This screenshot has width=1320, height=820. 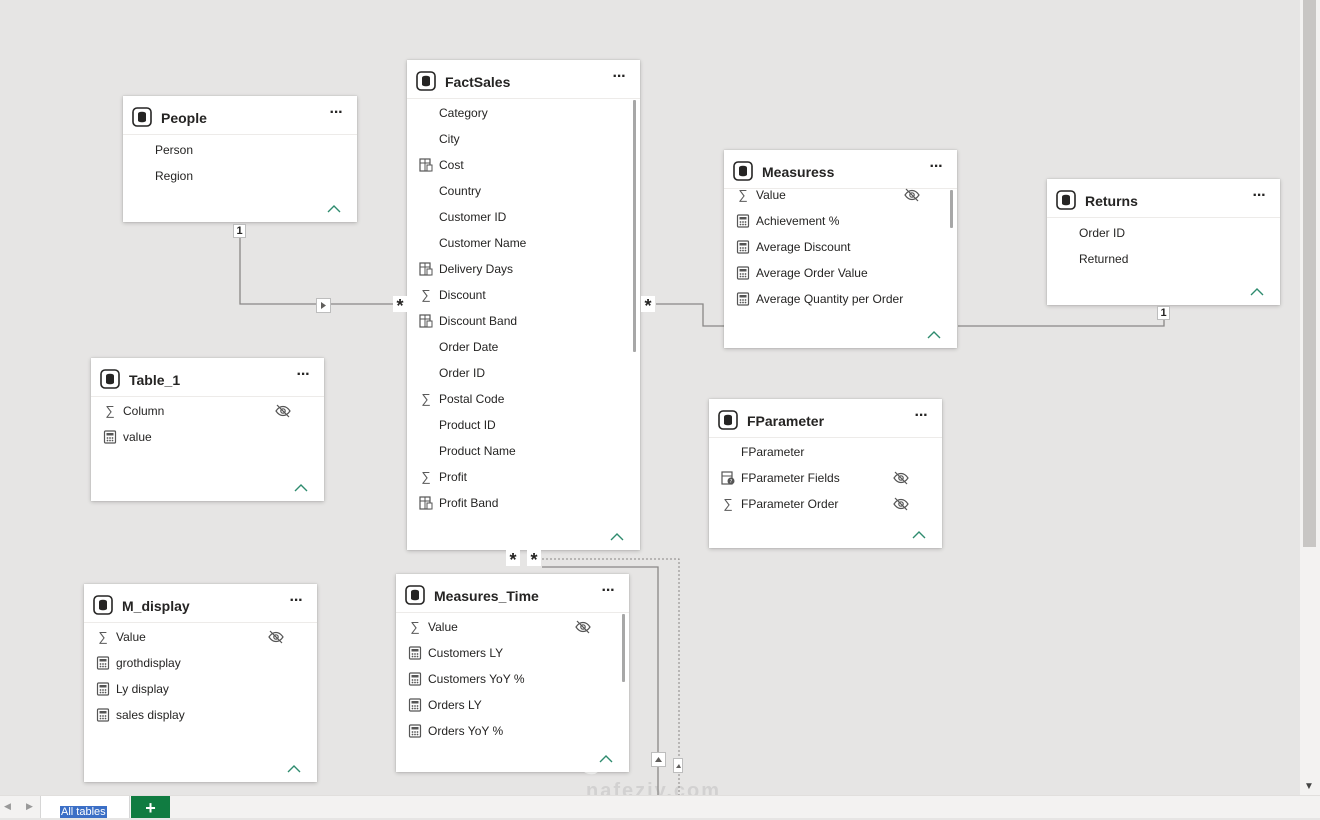 I want to click on table-header: FactSales ···, so click(x=523, y=79).